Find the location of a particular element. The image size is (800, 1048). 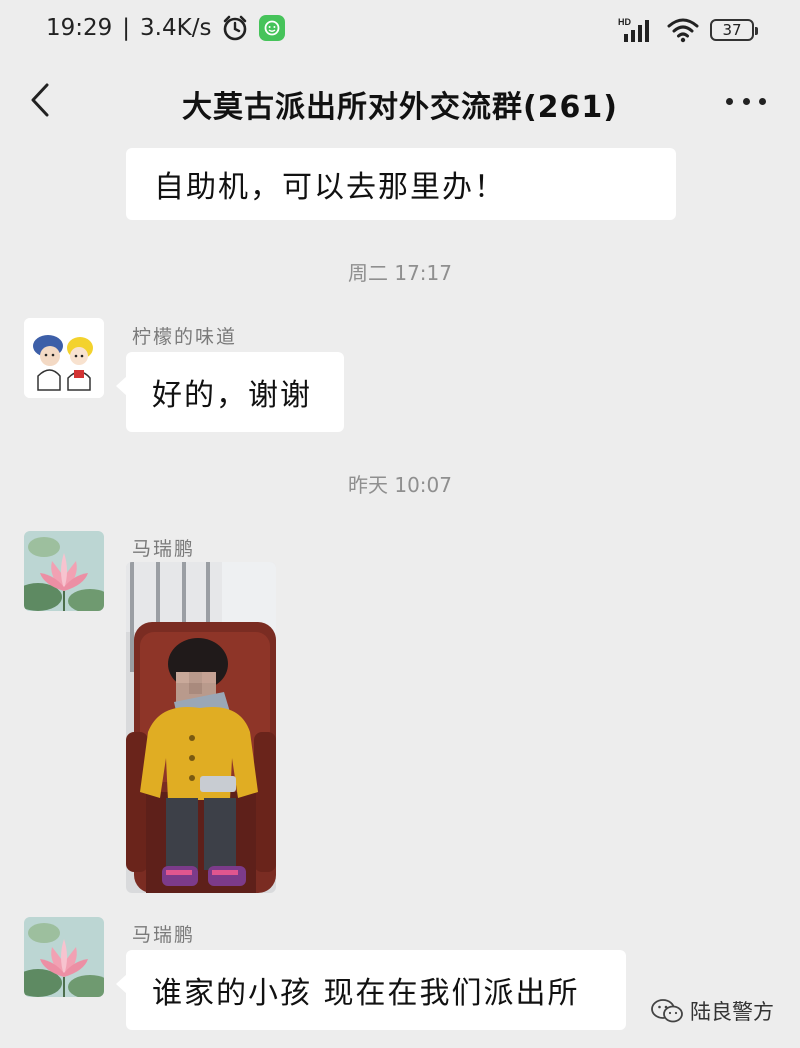

battery-icon: 37 is located at coordinates (734, 30).